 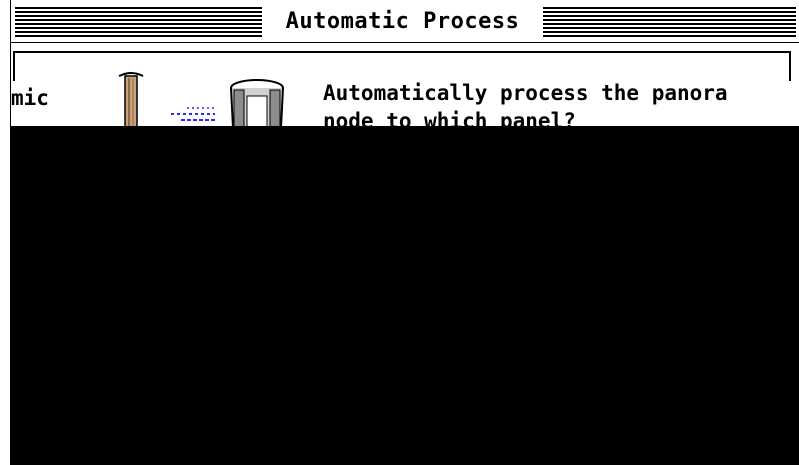 I want to click on window-title: Automatic Process, so click(x=402, y=22).